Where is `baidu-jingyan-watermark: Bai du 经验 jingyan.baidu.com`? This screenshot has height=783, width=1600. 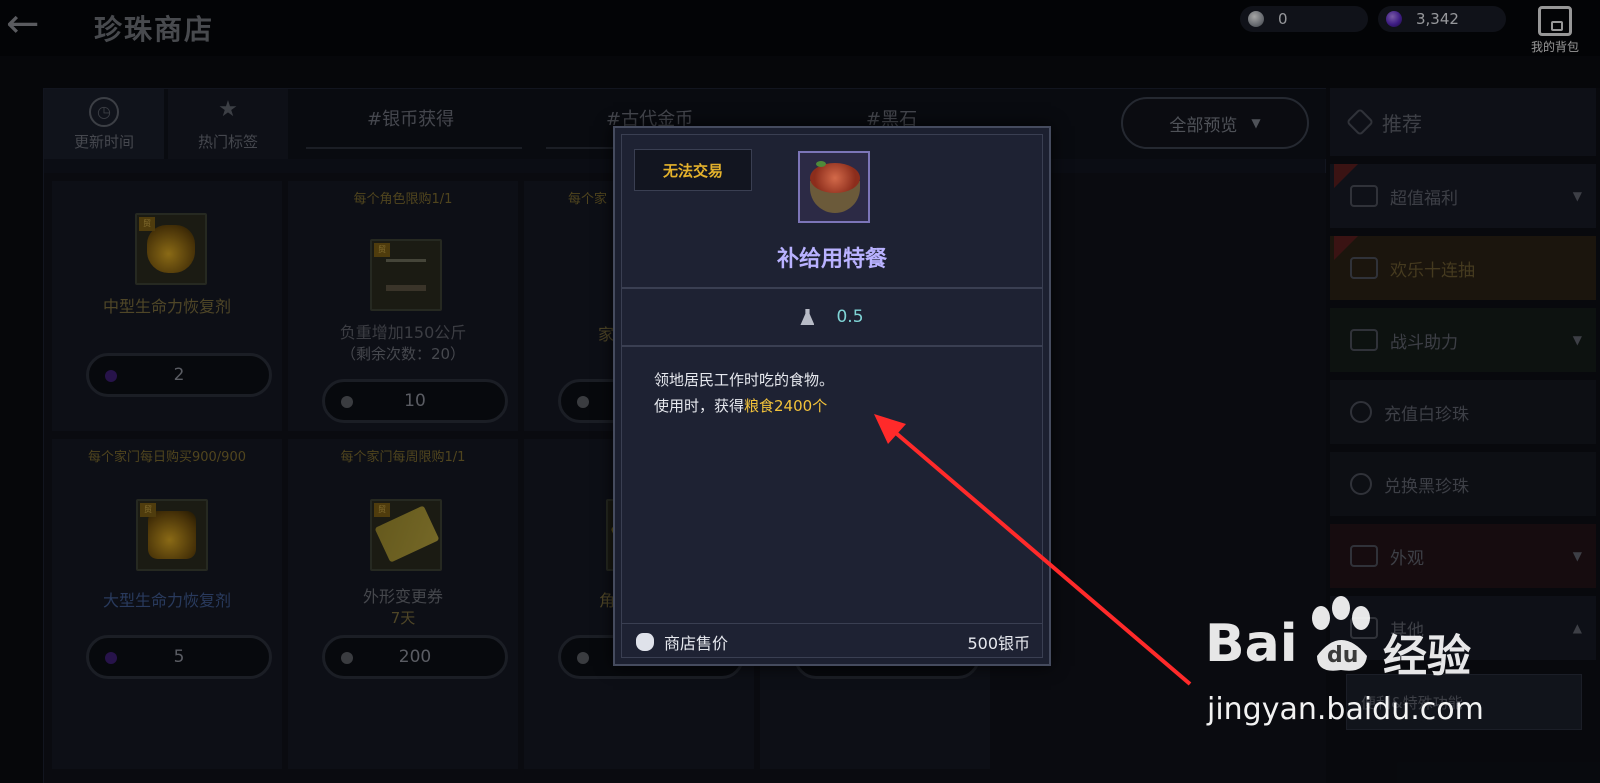
baidu-jingyan-watermark: Bai du 经验 jingyan.baidu.com is located at coordinates (1350, 663).